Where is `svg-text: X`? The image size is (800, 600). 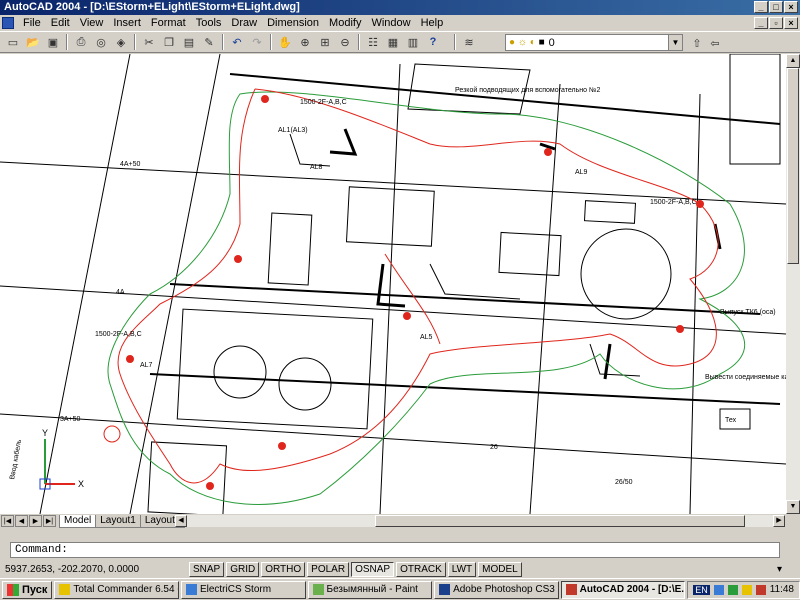
svg-text: X is located at coordinates (81, 484).